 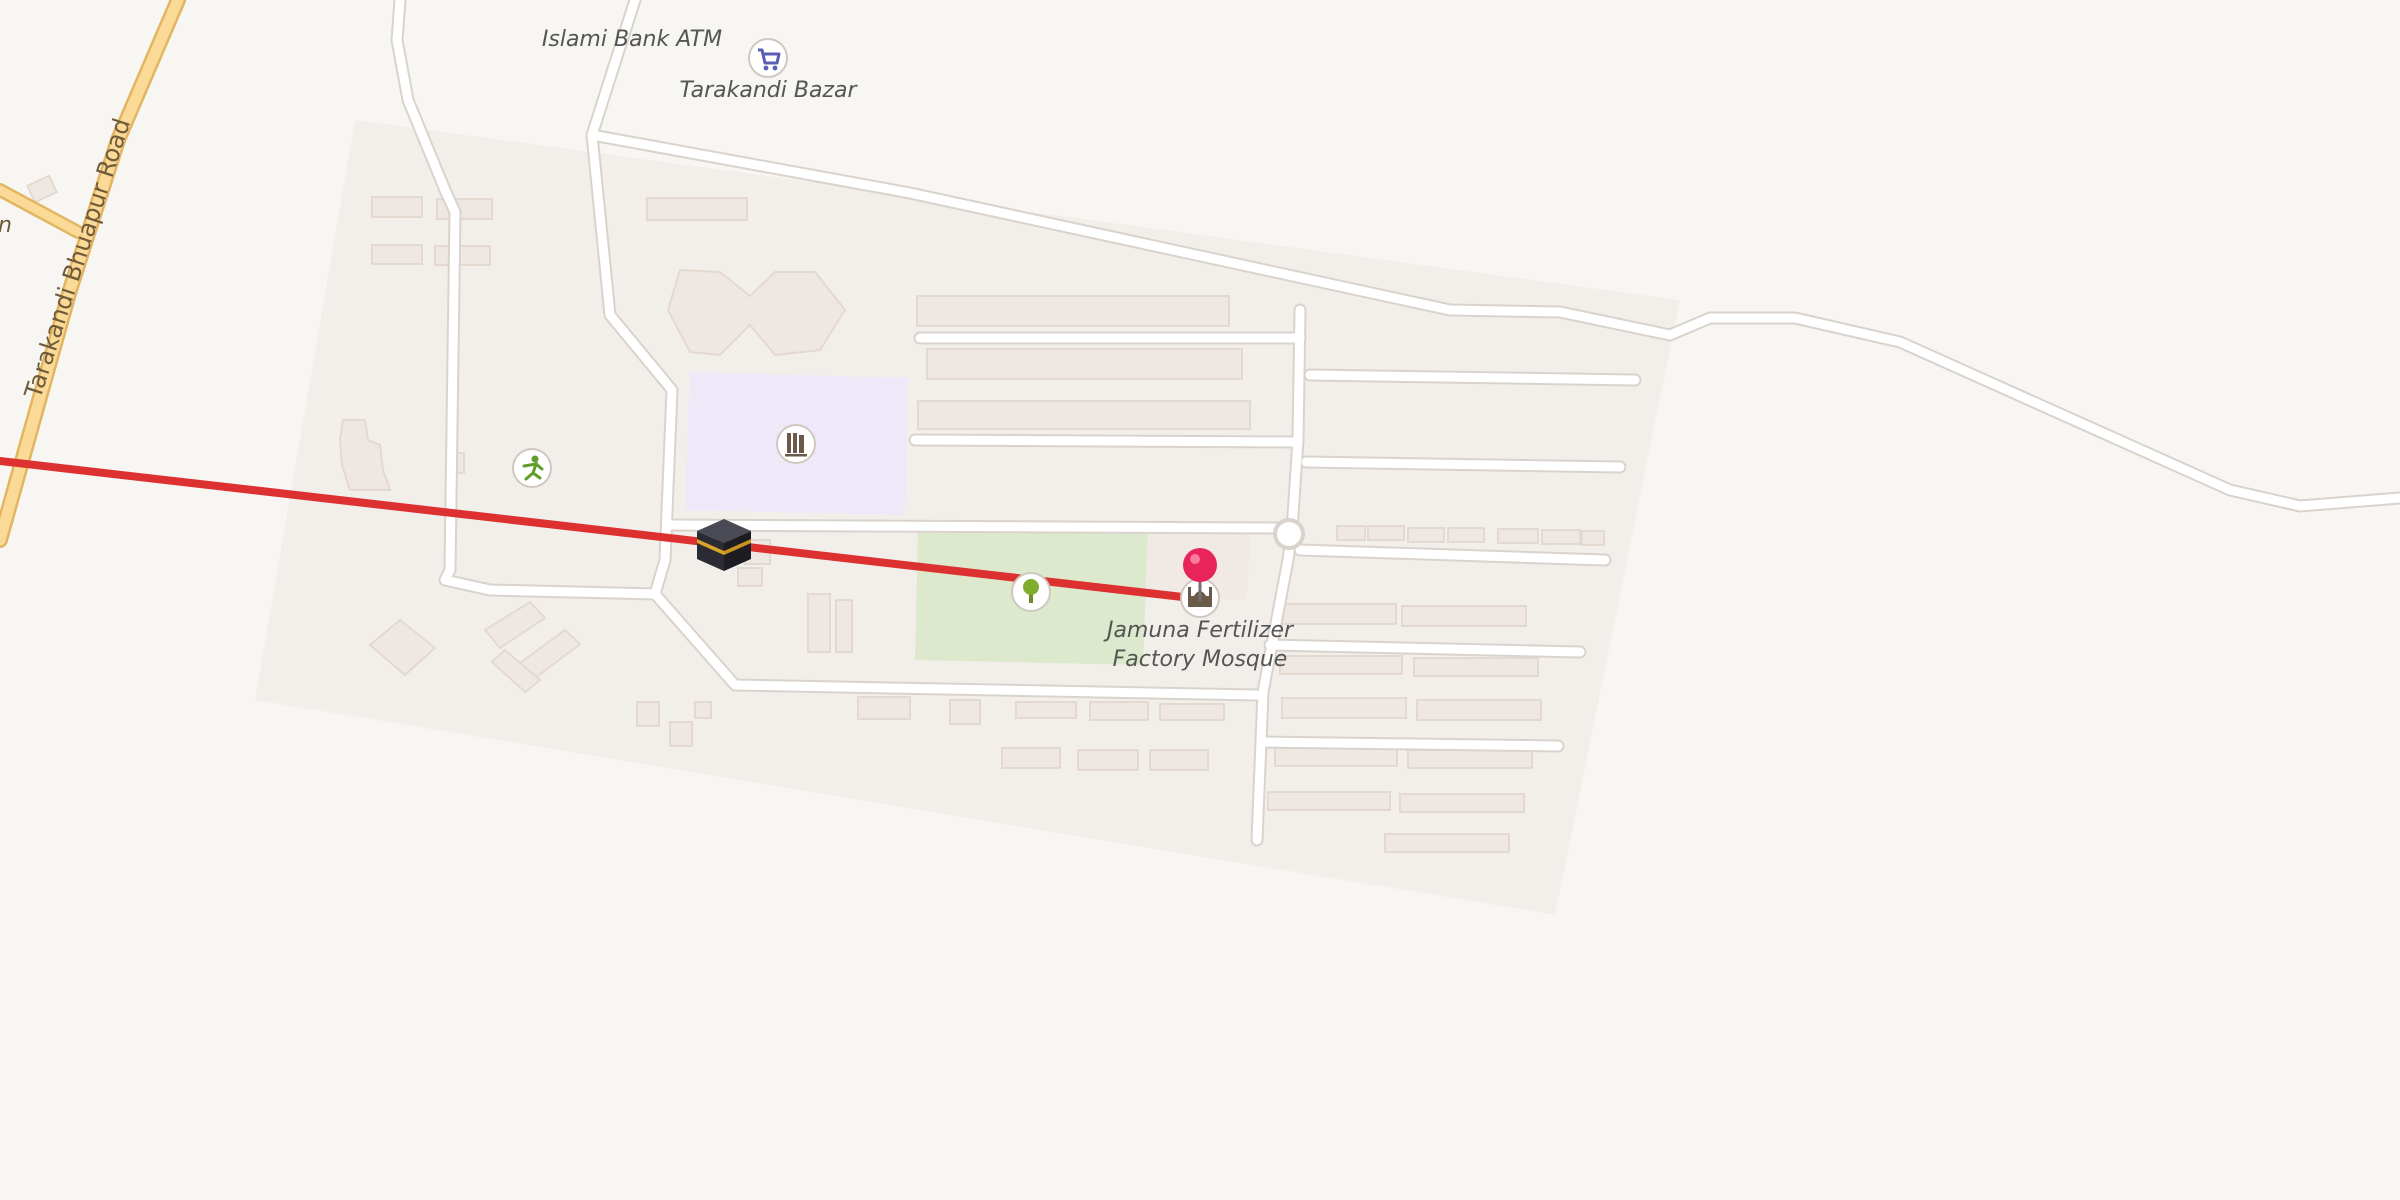 What do you see at coordinates (532, 468) in the screenshot?
I see `sports-icon` at bounding box center [532, 468].